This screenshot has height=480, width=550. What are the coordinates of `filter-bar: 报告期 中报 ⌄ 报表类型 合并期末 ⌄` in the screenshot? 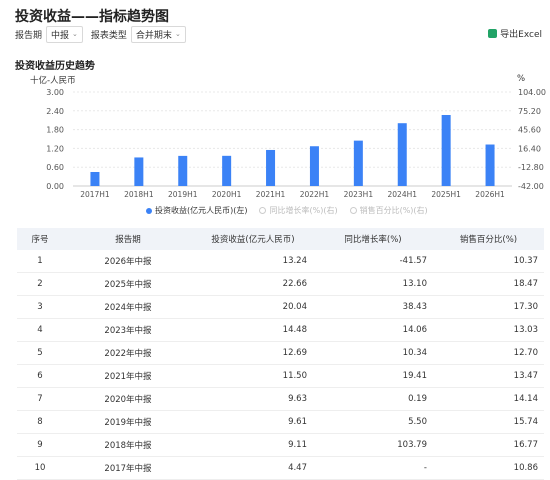 It's located at (104, 34).